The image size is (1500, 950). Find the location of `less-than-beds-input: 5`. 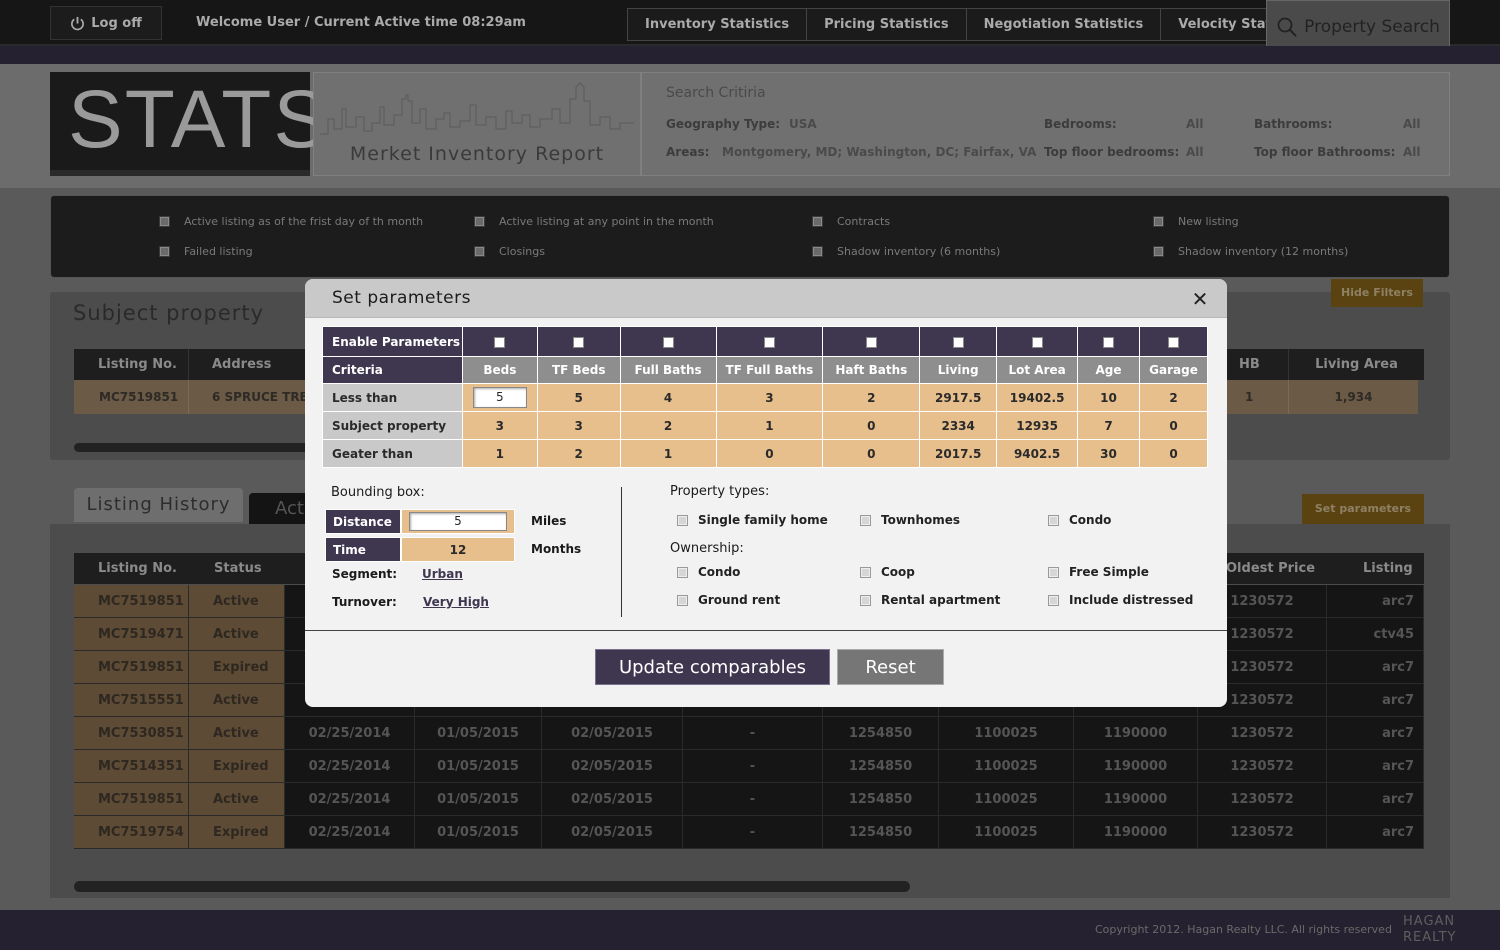

less-than-beds-input: 5 is located at coordinates (499, 397).